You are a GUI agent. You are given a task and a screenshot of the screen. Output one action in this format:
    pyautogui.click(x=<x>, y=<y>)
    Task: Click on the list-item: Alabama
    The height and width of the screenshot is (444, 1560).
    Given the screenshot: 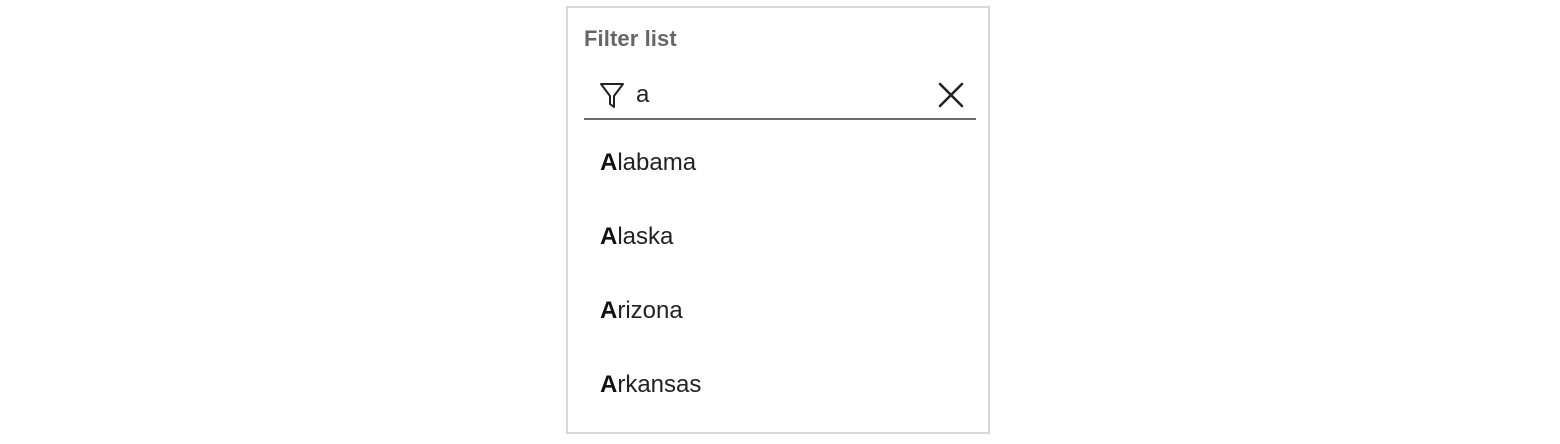 What is the action you would take?
    pyautogui.click(x=780, y=163)
    